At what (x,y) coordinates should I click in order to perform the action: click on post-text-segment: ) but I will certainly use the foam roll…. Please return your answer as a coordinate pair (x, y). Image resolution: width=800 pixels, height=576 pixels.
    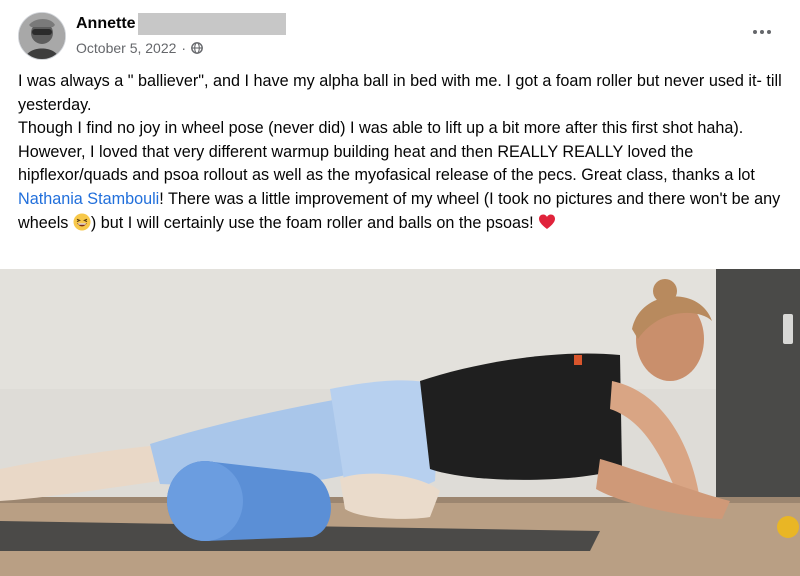
    Looking at the image, I should click on (314, 222).